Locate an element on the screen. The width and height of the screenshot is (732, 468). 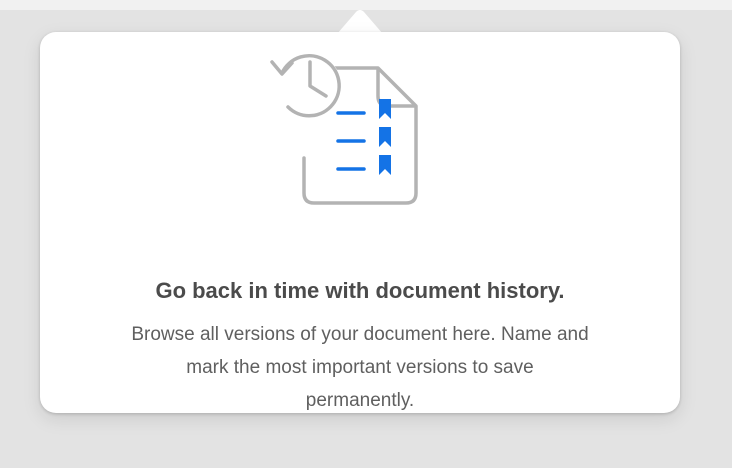
popover-arrow is located at coordinates (360, 22).